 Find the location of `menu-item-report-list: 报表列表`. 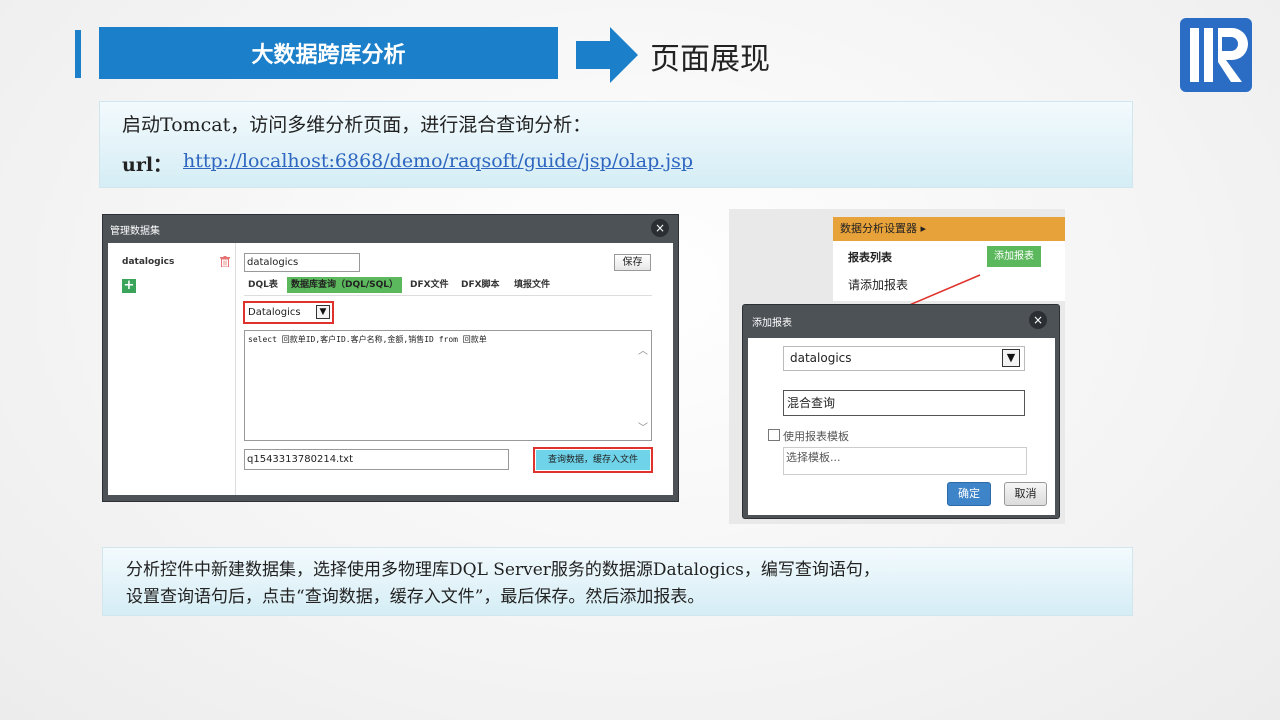

menu-item-report-list: 报表列表 is located at coordinates (870, 257).